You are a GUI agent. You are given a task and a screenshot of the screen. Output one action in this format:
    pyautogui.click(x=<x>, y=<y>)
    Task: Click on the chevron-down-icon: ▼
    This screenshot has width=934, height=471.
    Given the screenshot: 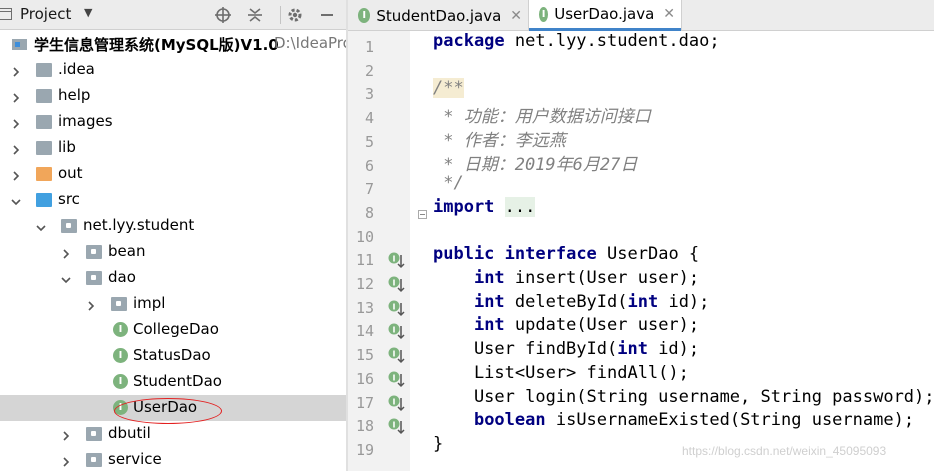 What is the action you would take?
    pyautogui.click(x=88, y=12)
    